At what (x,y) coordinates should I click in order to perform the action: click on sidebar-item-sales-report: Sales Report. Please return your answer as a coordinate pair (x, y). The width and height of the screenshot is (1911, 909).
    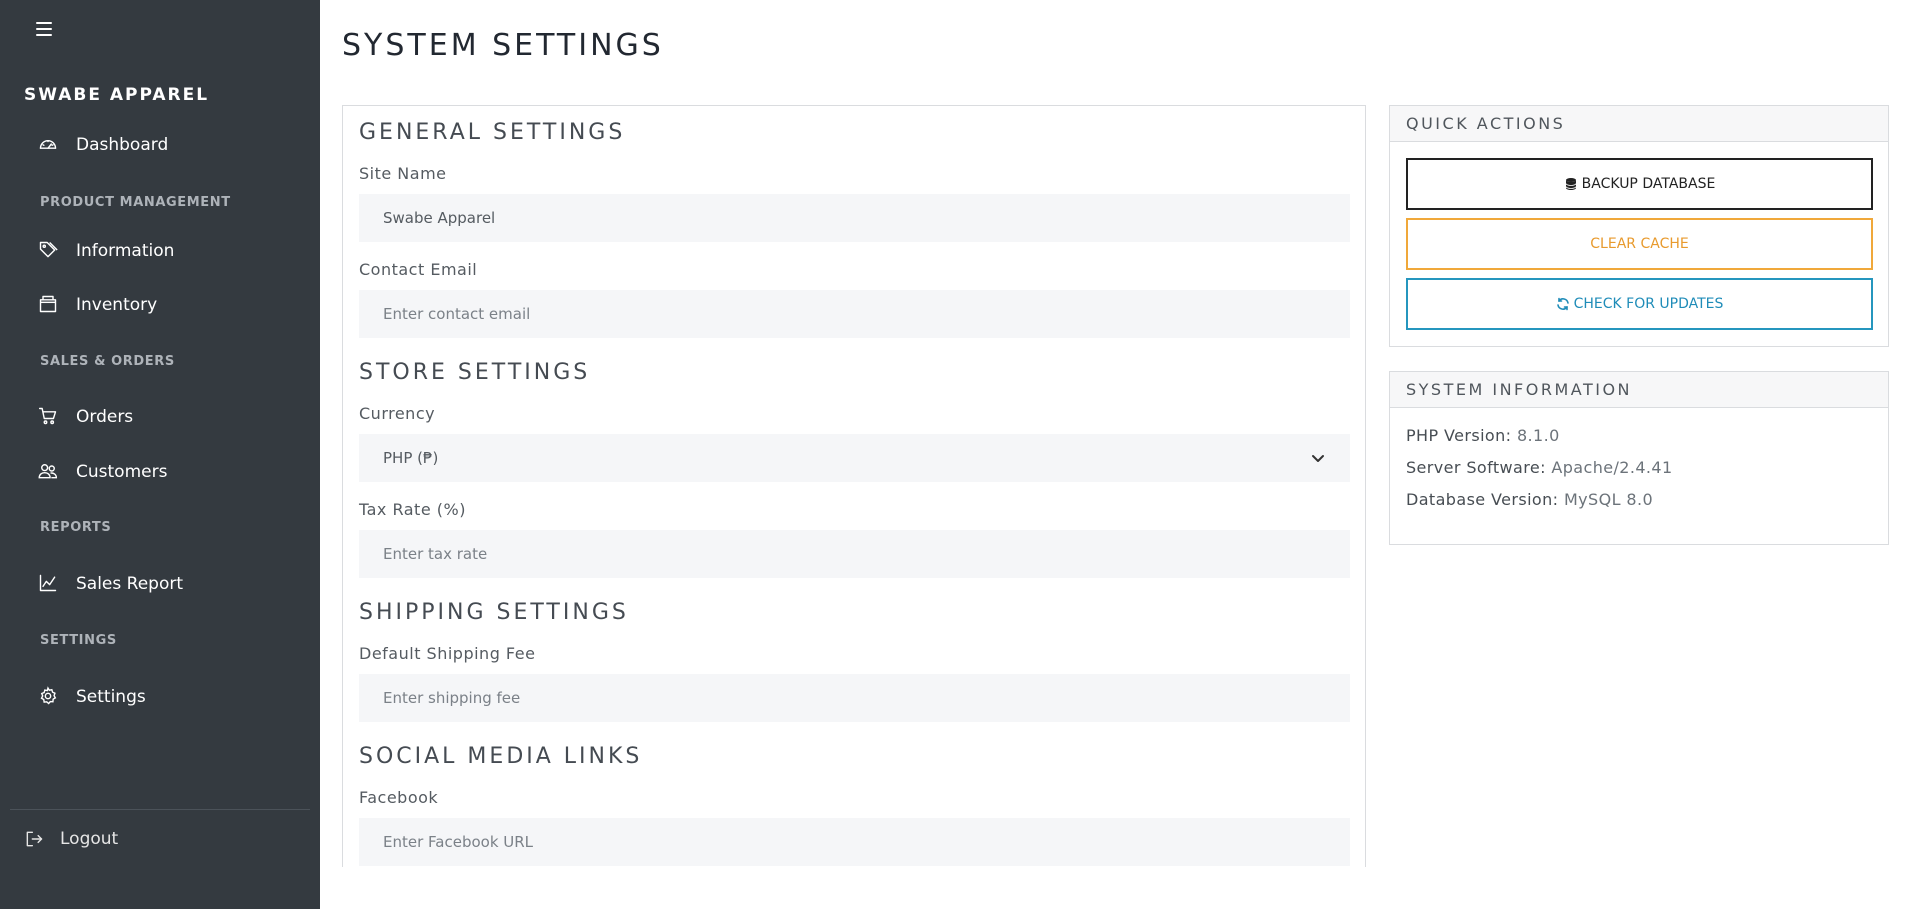
    Looking at the image, I should click on (110, 584).